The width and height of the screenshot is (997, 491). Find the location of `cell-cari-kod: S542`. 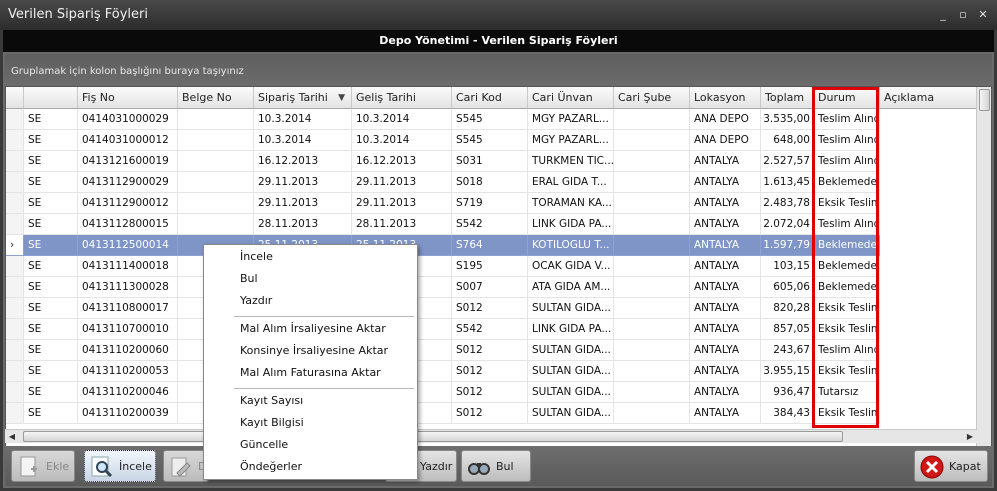

cell-cari-kod: S542 is located at coordinates (490, 224).